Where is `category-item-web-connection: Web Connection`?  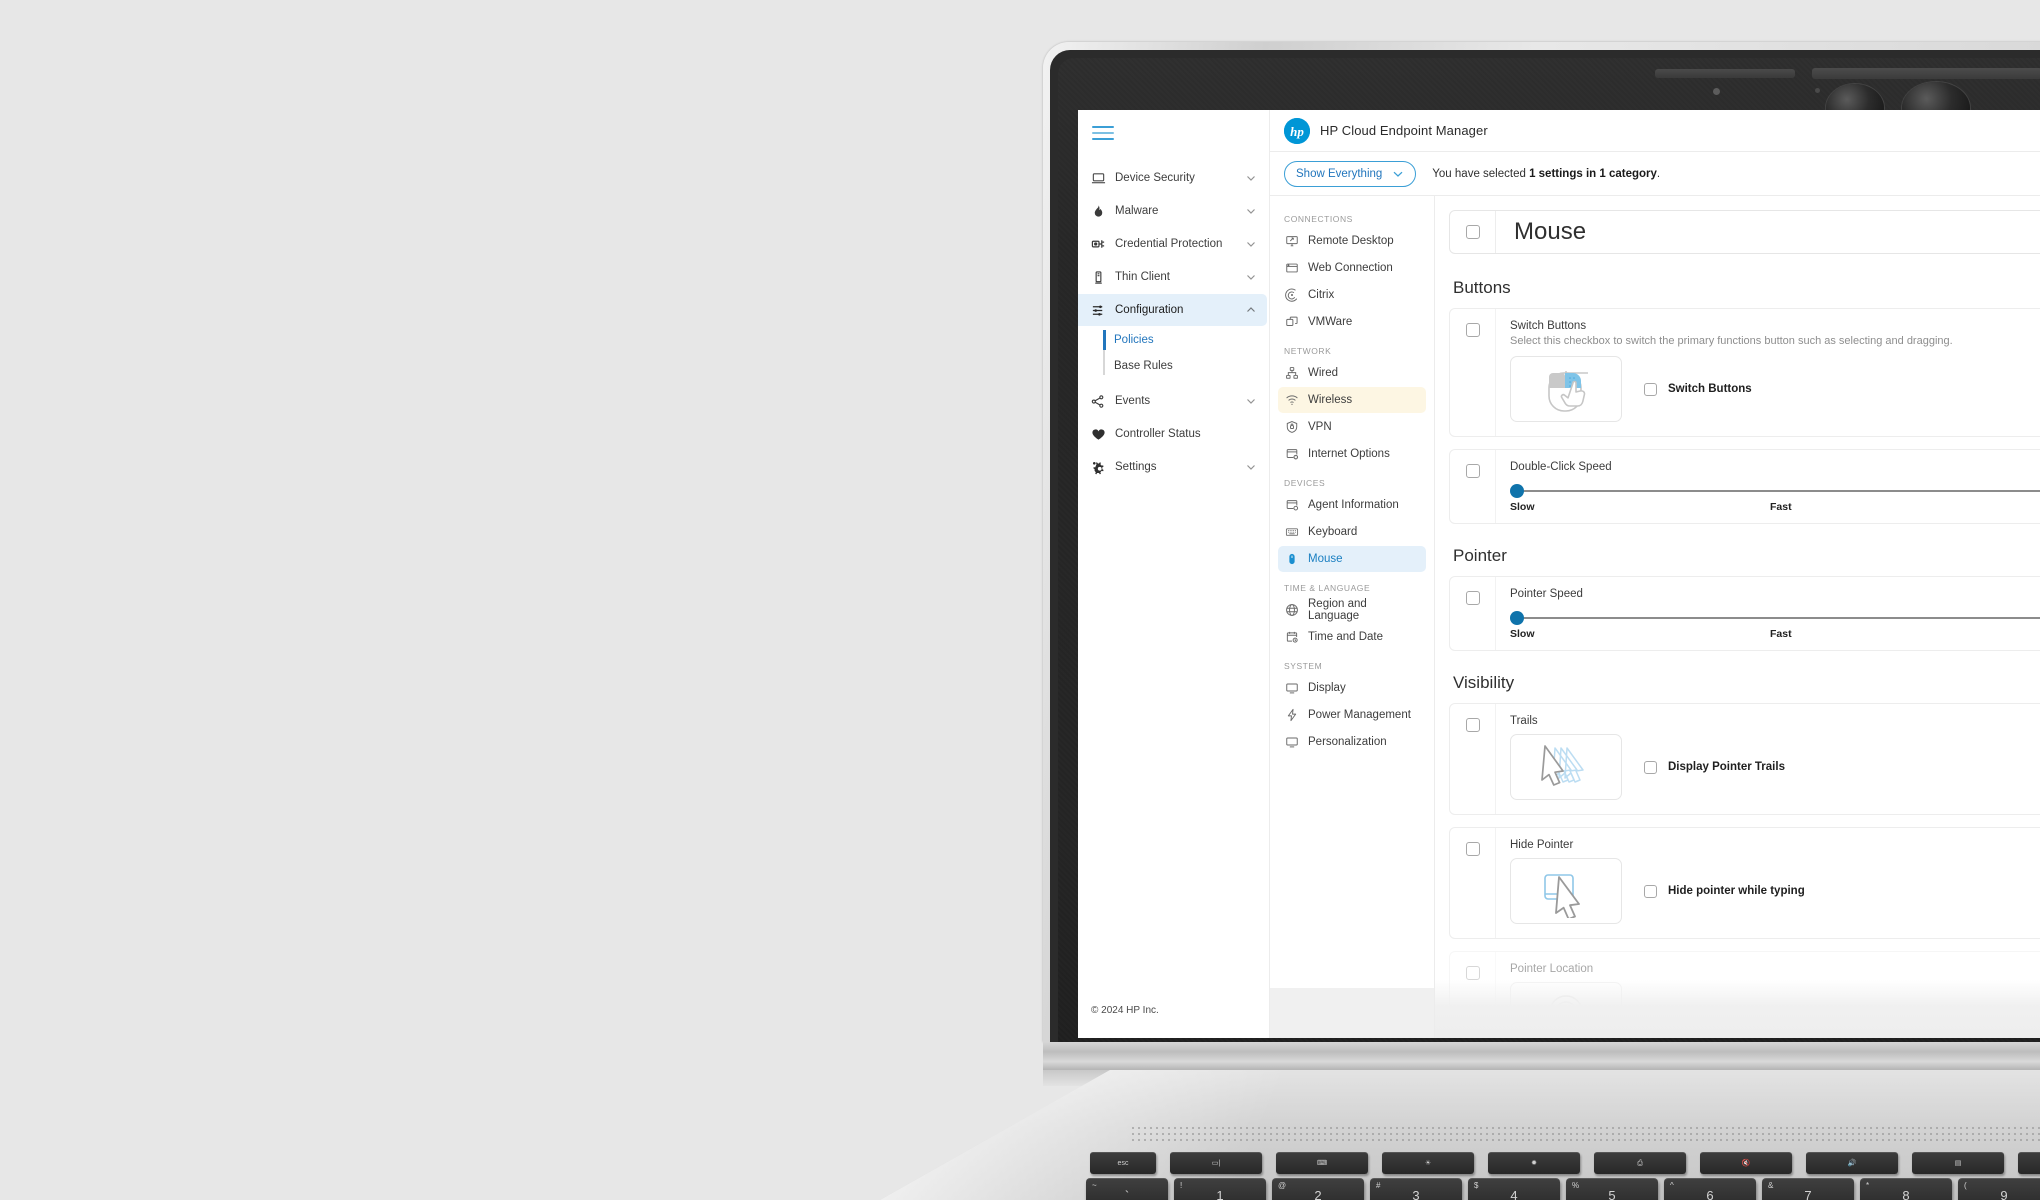
category-item-web-connection: Web Connection is located at coordinates (1352, 268).